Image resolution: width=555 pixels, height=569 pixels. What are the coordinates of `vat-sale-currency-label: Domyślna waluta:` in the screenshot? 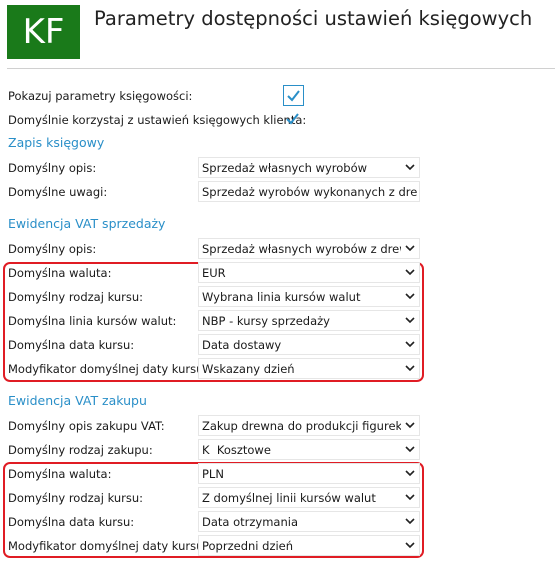 It's located at (60, 273).